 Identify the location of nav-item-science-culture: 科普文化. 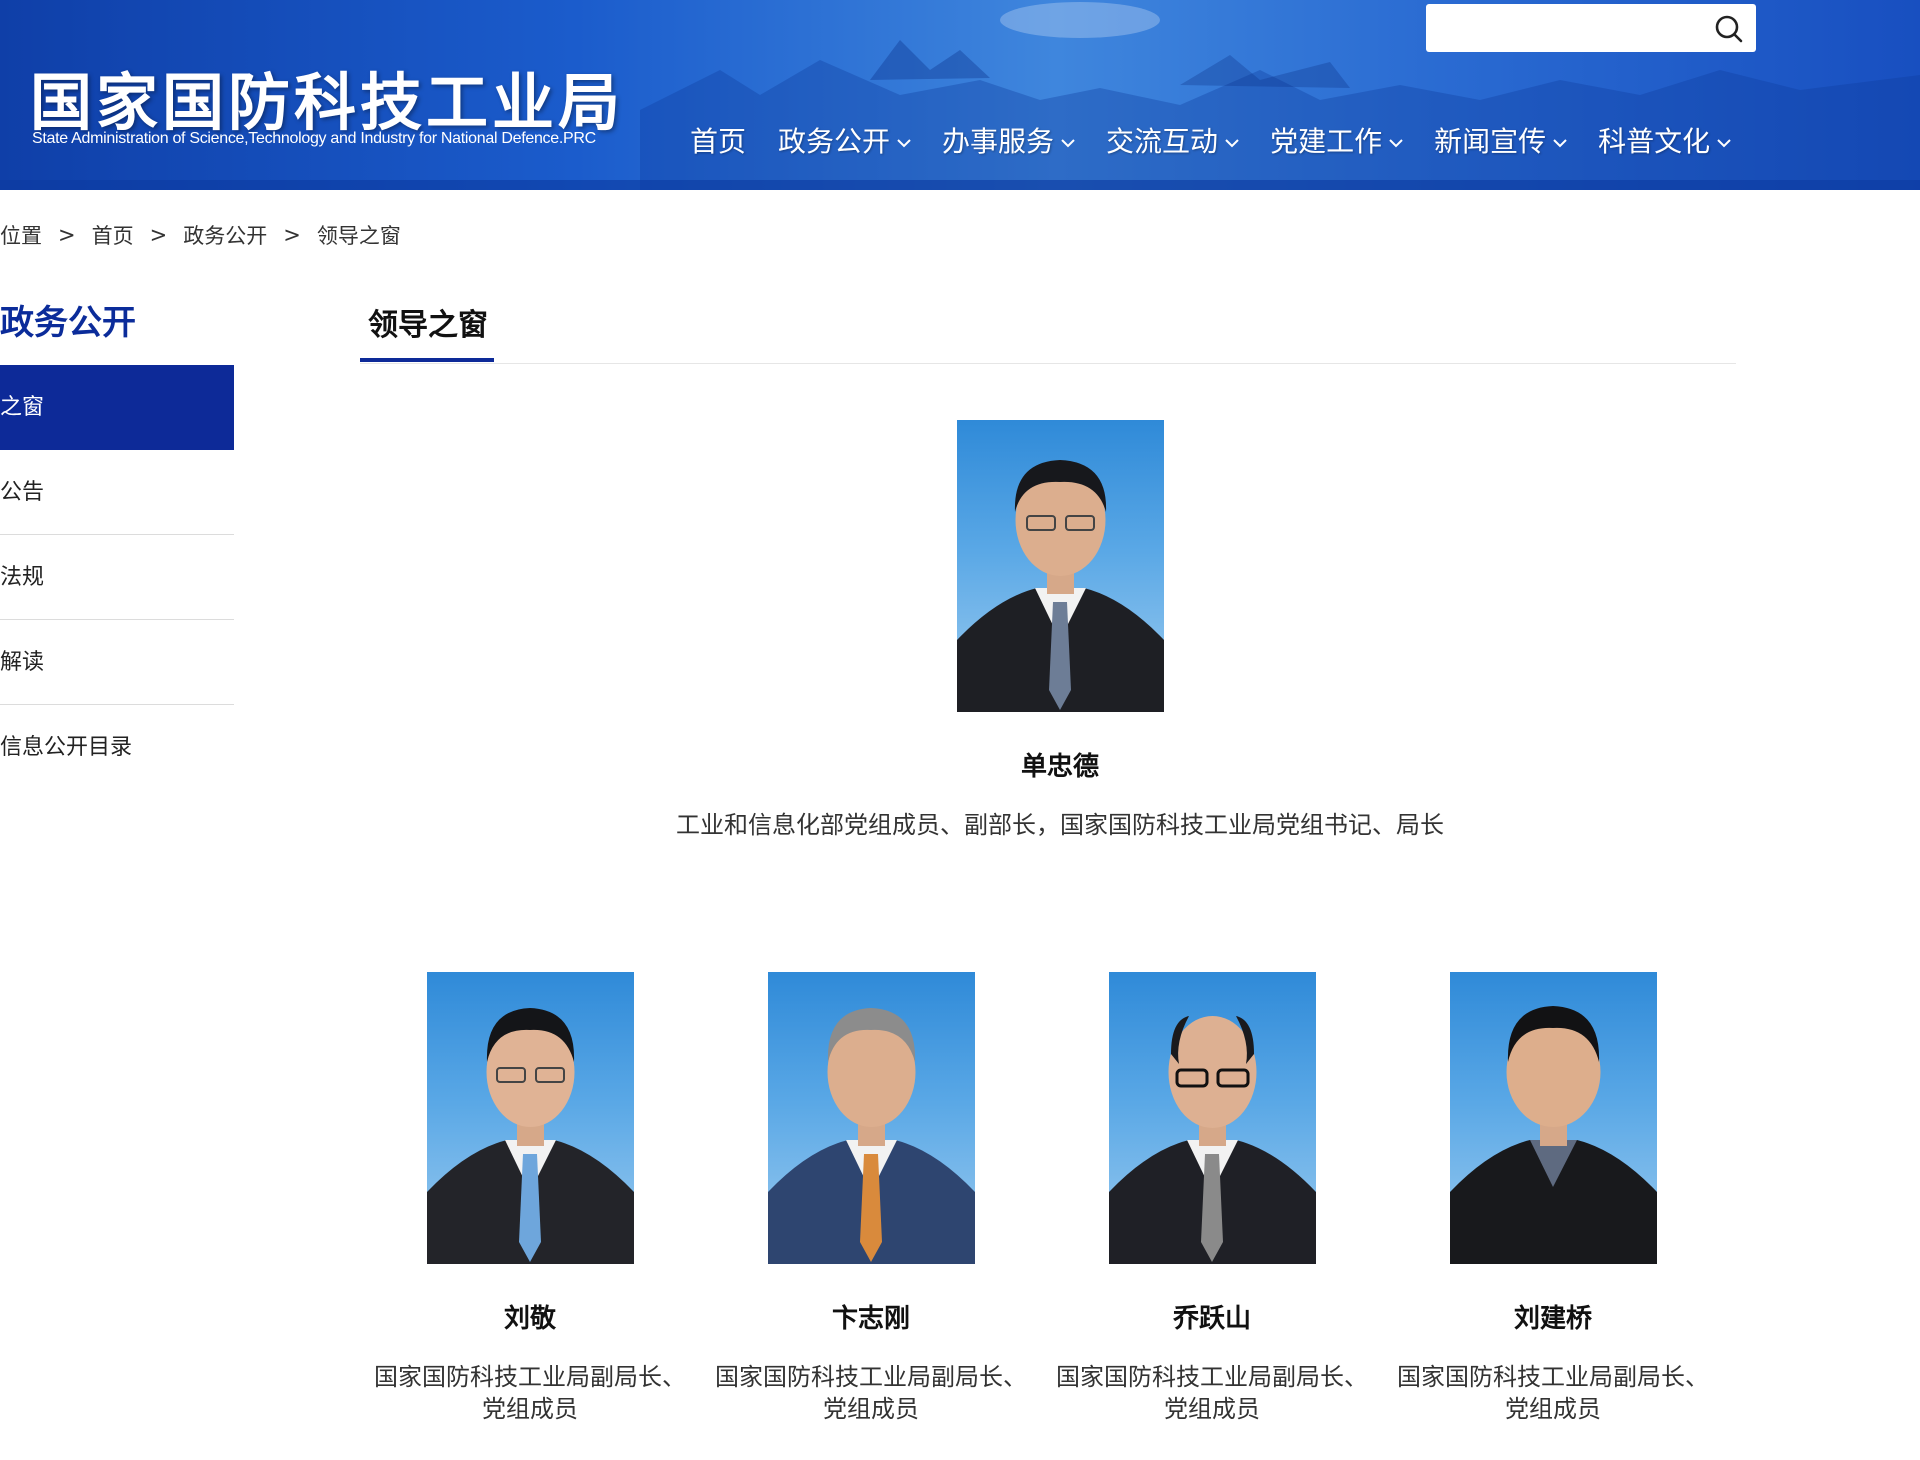
(1665, 140).